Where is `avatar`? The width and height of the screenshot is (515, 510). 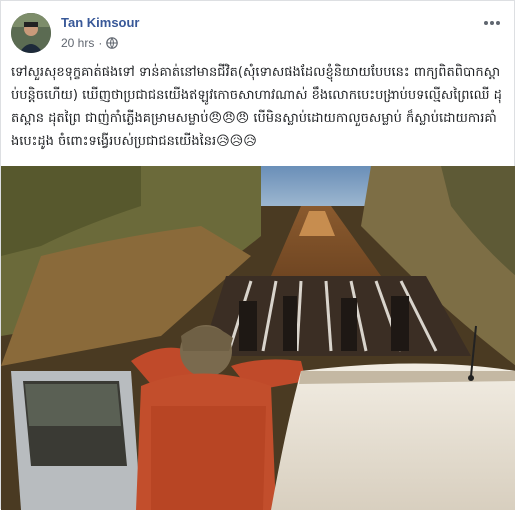
avatar is located at coordinates (31, 33).